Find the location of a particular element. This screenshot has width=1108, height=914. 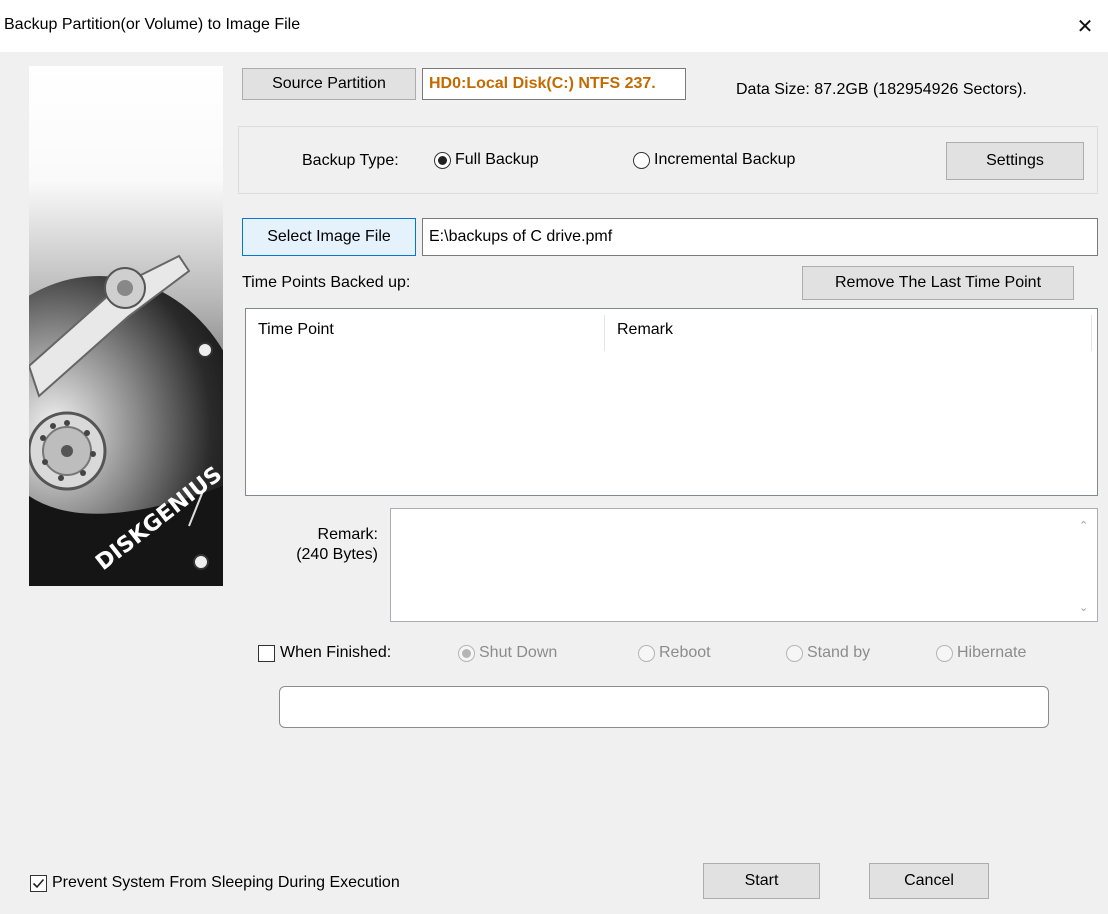

image-file-path-input: E:\backups of C drive.pmf is located at coordinates (760, 237).